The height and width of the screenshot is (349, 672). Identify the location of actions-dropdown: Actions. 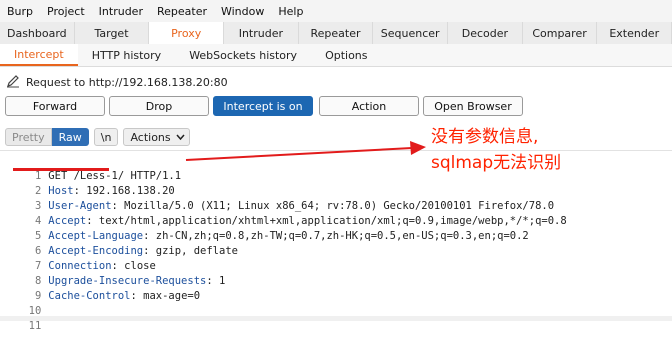
(156, 137).